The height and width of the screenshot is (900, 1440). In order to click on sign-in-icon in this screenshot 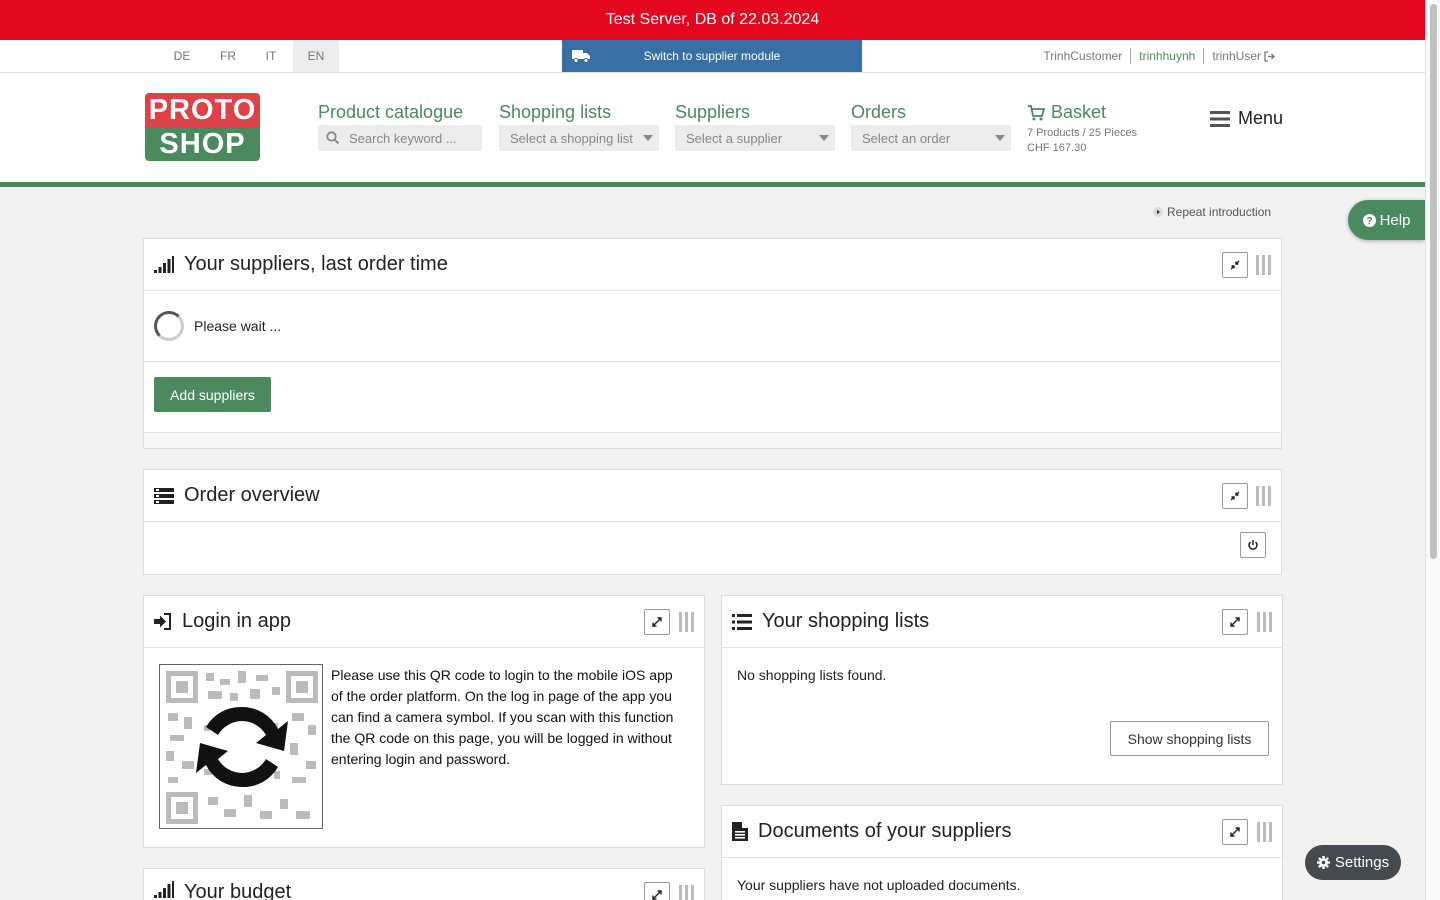, I will do `click(162, 621)`.